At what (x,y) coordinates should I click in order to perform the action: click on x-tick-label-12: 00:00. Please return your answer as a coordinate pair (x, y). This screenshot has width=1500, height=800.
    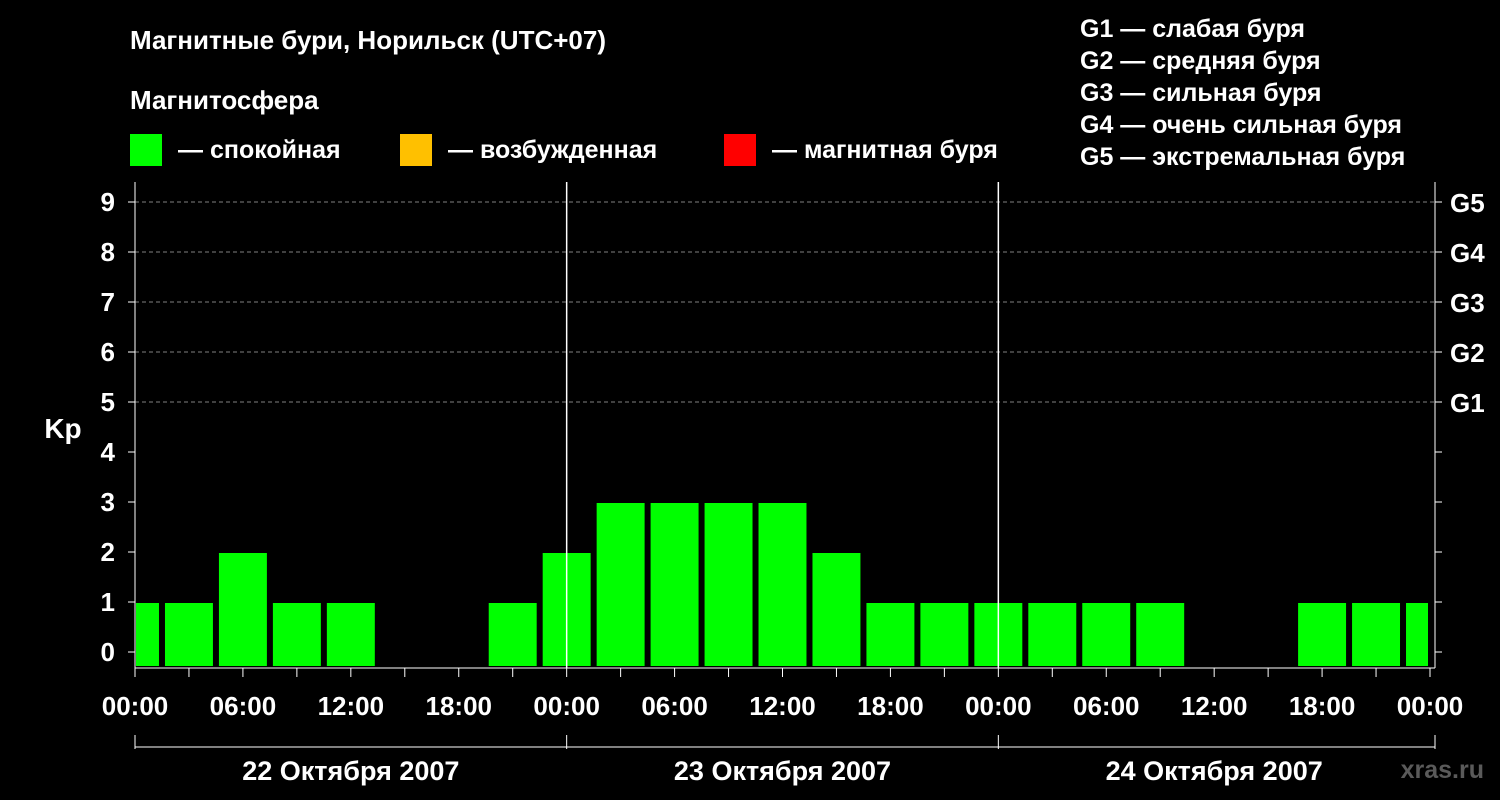
    Looking at the image, I should click on (1430, 706).